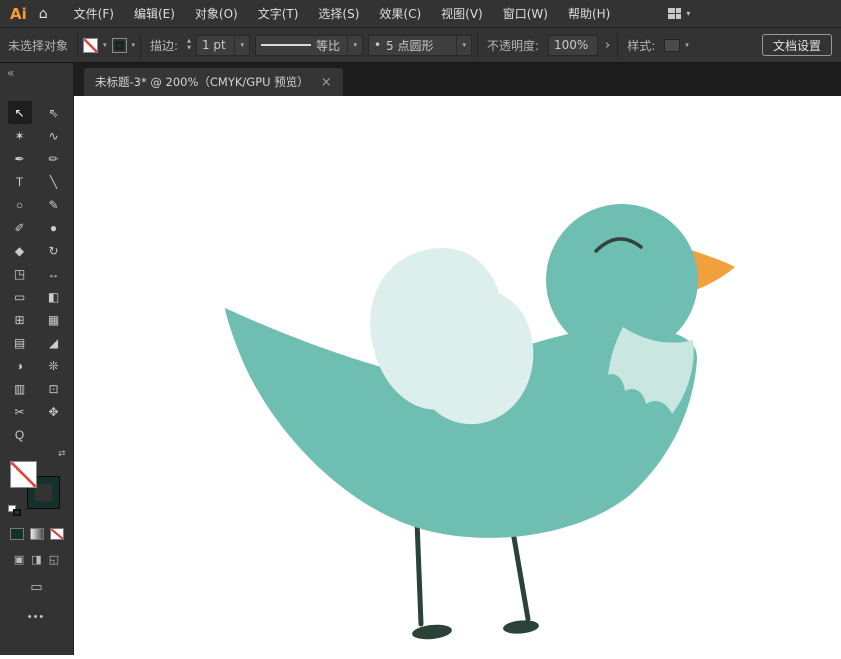 The image size is (841, 659). Describe the element at coordinates (23, 474) in the screenshot. I see `fill-indicator` at that location.